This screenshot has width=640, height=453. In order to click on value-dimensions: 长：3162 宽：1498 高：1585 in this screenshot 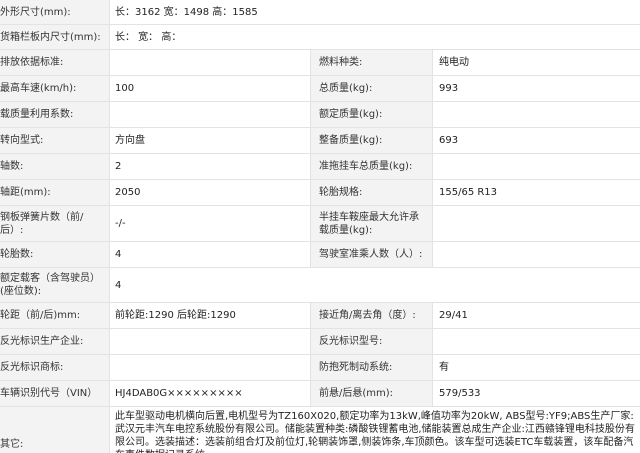, I will do `click(375, 12)`.